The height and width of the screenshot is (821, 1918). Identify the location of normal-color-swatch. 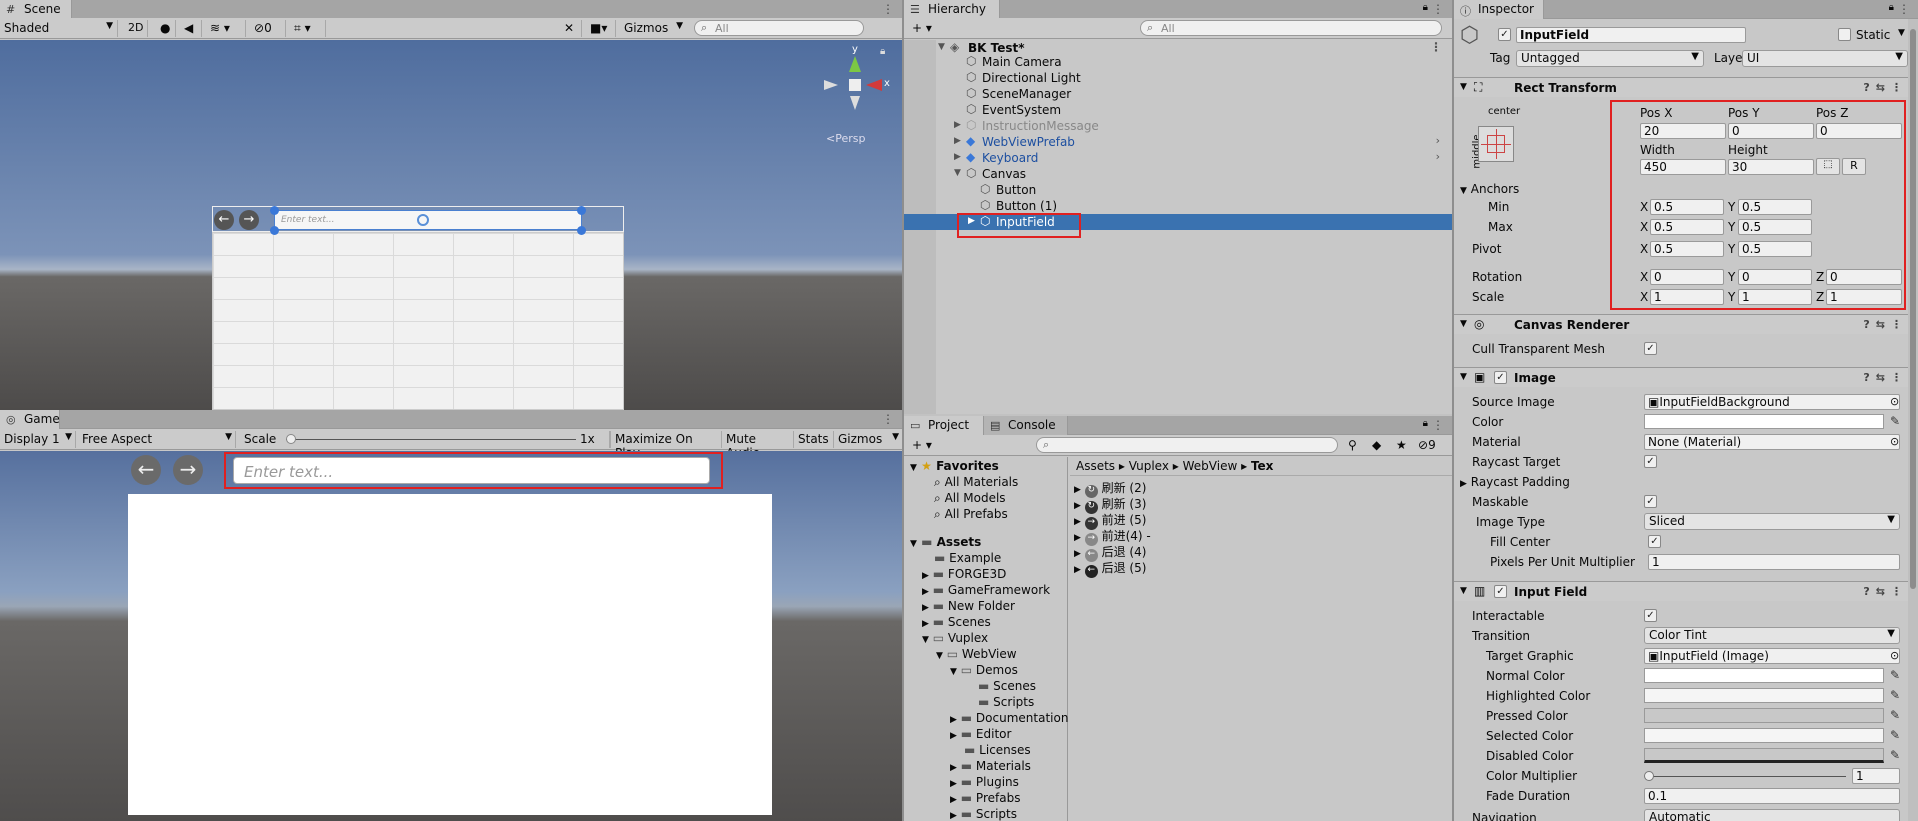
(1764, 675).